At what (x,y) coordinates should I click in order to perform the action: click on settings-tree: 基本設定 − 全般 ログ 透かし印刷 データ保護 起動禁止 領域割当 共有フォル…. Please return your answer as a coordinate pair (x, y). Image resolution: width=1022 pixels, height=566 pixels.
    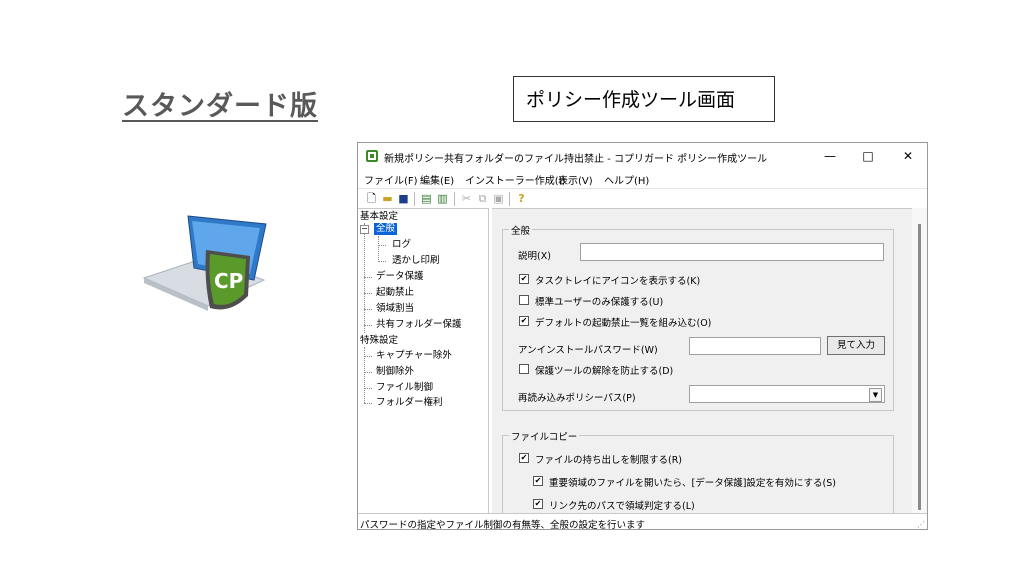
    Looking at the image, I should click on (423, 360).